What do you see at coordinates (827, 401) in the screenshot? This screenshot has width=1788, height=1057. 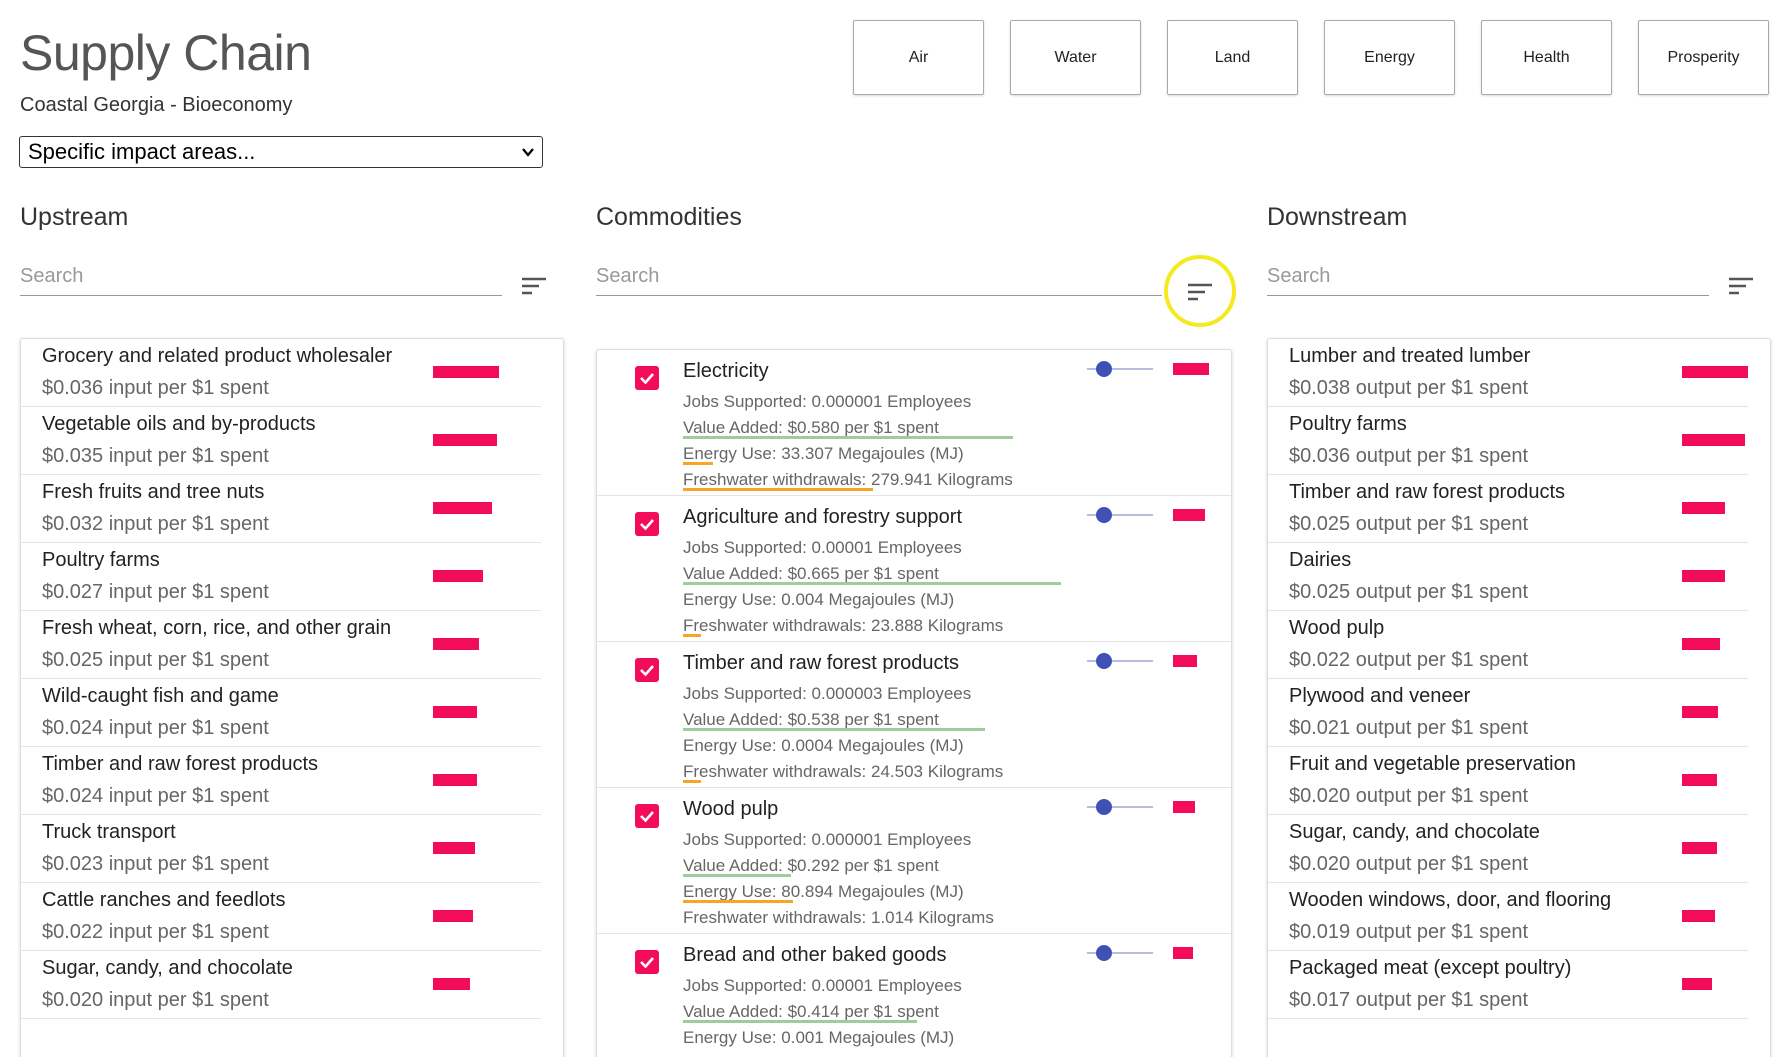 I see `metric-jobs: Jobs Supported: 0.000001 Employees` at bounding box center [827, 401].